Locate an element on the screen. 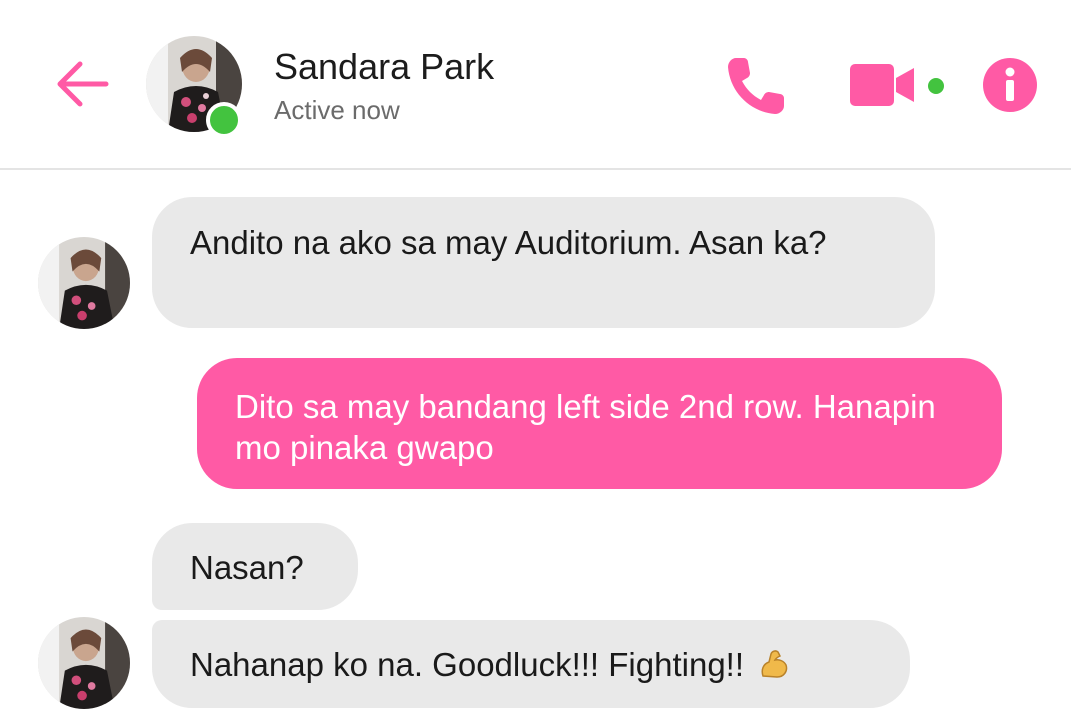  info-button is located at coordinates (1010, 85).